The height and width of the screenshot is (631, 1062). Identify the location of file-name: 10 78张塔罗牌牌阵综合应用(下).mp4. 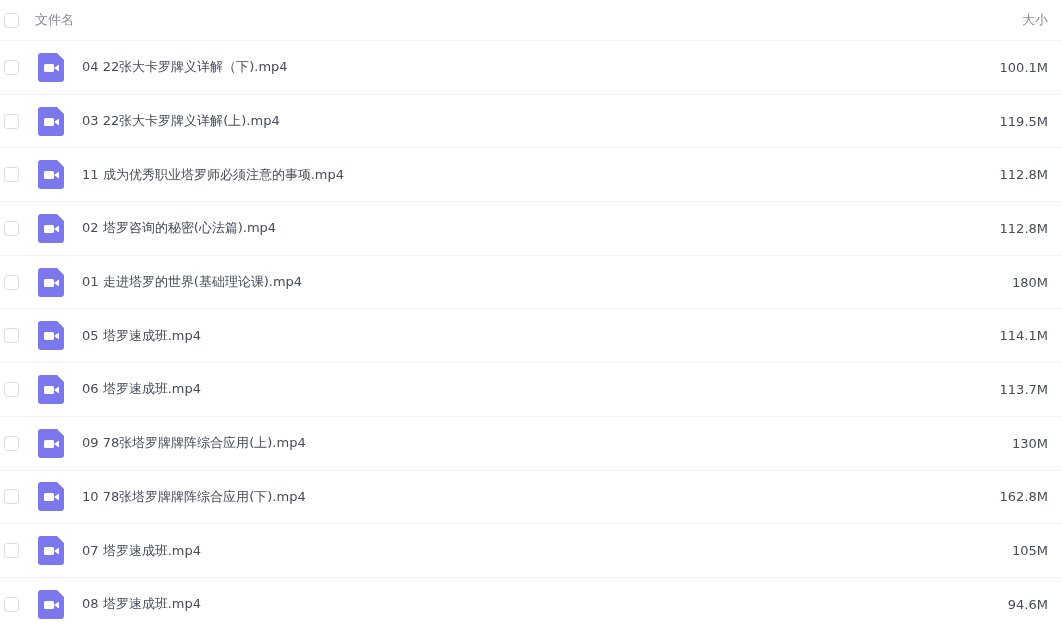
(541, 496).